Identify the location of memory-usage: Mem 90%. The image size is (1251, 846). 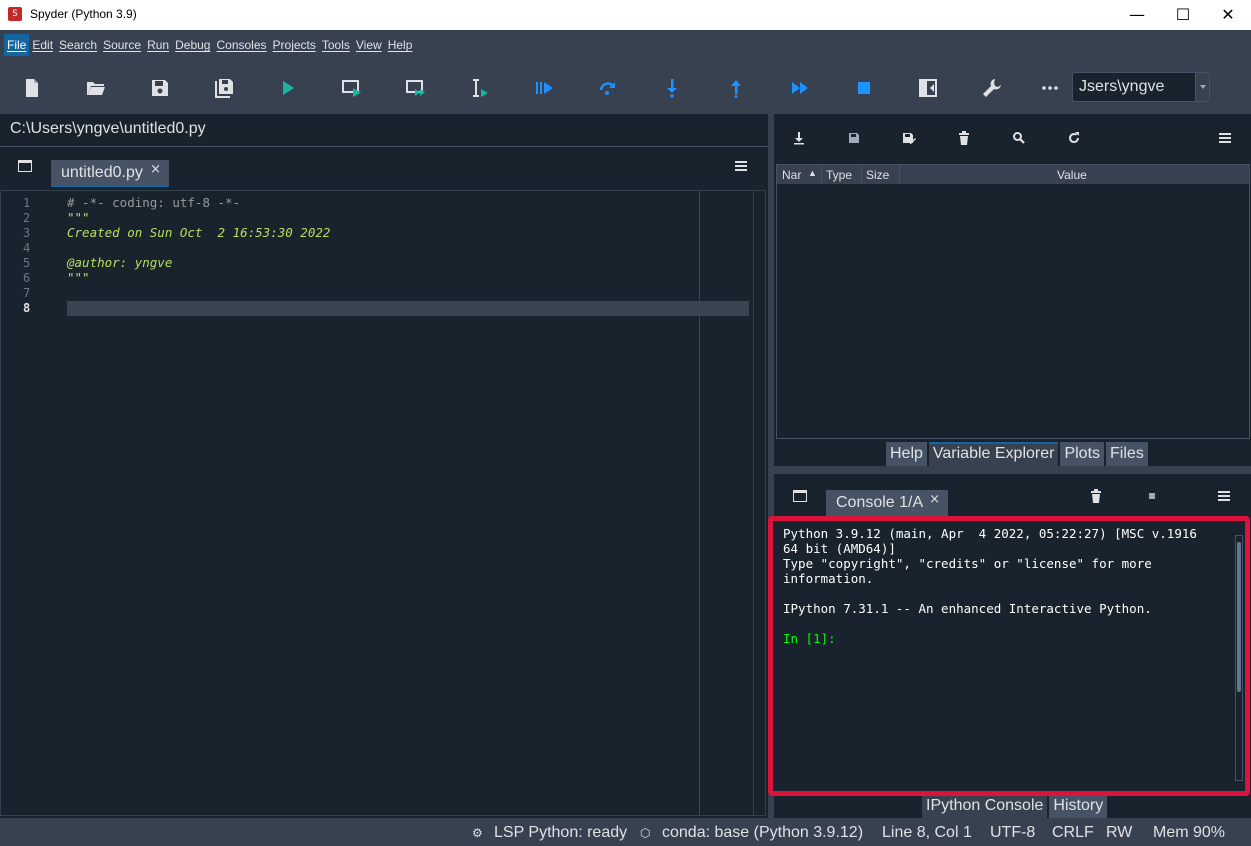
(1189, 832).